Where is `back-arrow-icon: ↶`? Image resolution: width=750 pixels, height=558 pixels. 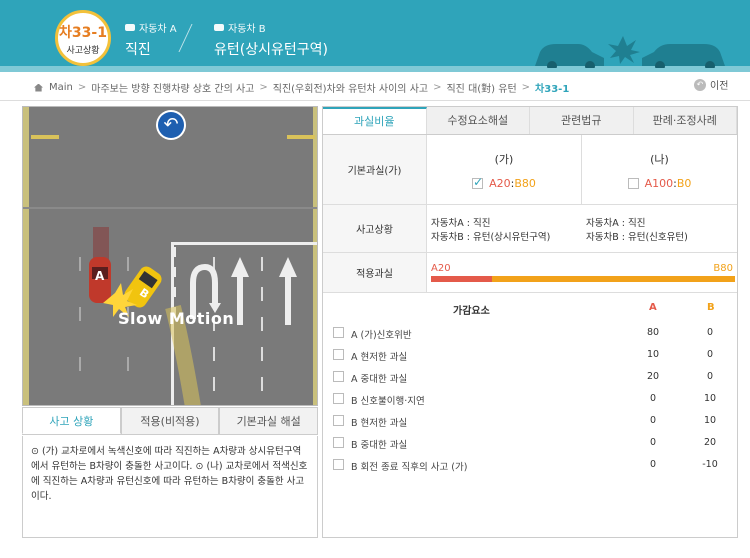 back-arrow-icon: ↶ is located at coordinates (700, 84).